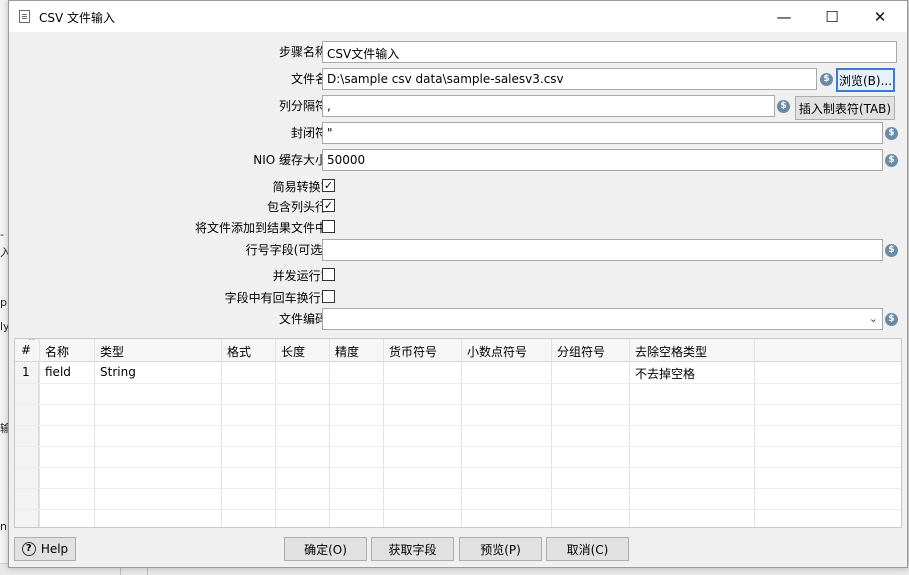  Describe the element at coordinates (602, 133) in the screenshot. I see `enclosure-input: "` at that location.